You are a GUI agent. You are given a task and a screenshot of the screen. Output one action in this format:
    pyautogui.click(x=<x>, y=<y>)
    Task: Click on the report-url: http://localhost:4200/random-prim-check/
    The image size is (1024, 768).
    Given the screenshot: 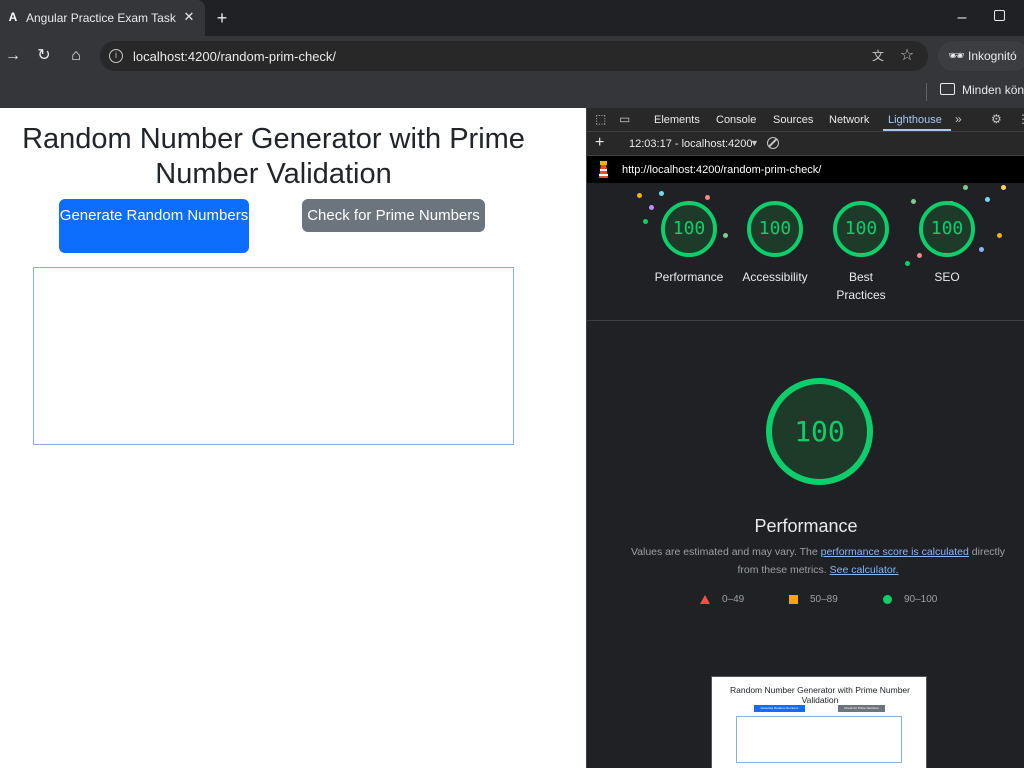 What is the action you would take?
    pyautogui.click(x=721, y=170)
    